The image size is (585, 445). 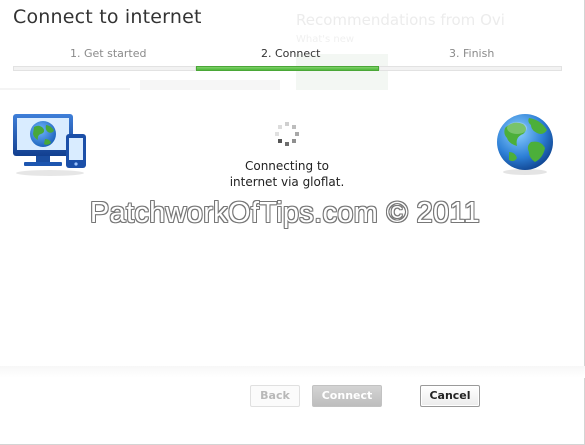 What do you see at coordinates (108, 53) in the screenshot?
I see `step-1-label: 1. Get started` at bounding box center [108, 53].